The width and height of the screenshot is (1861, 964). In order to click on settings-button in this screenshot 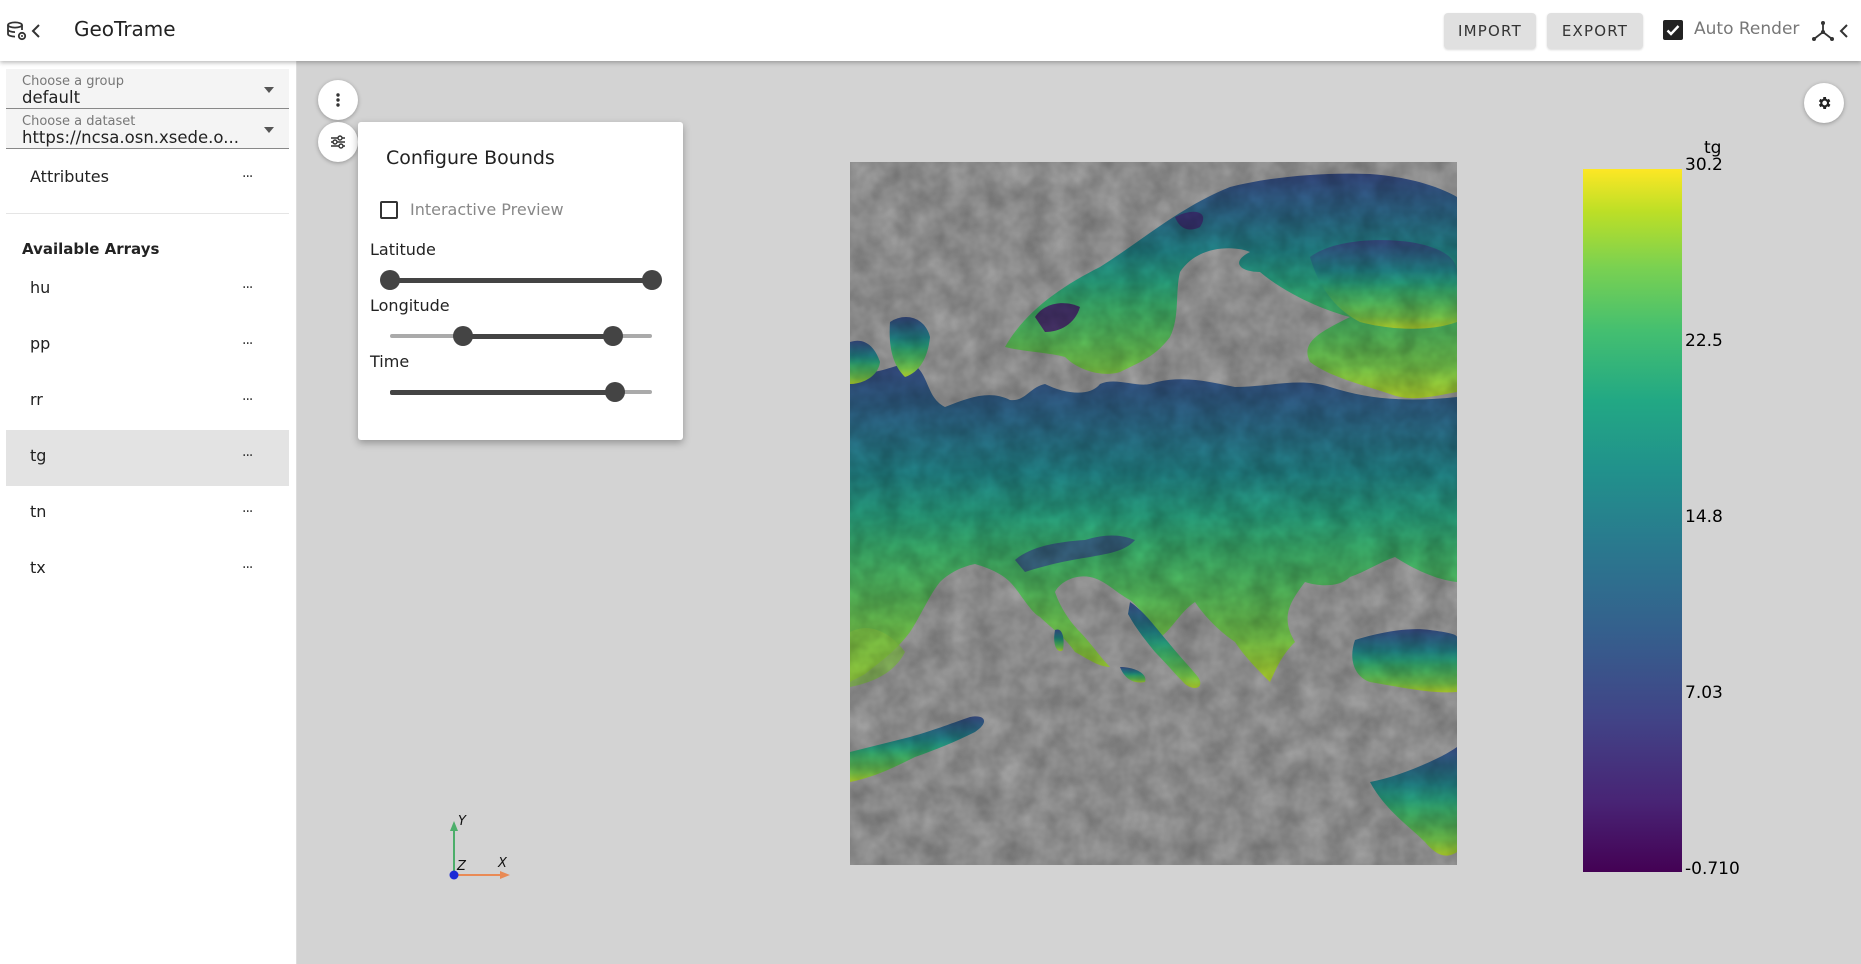, I will do `click(1824, 103)`.